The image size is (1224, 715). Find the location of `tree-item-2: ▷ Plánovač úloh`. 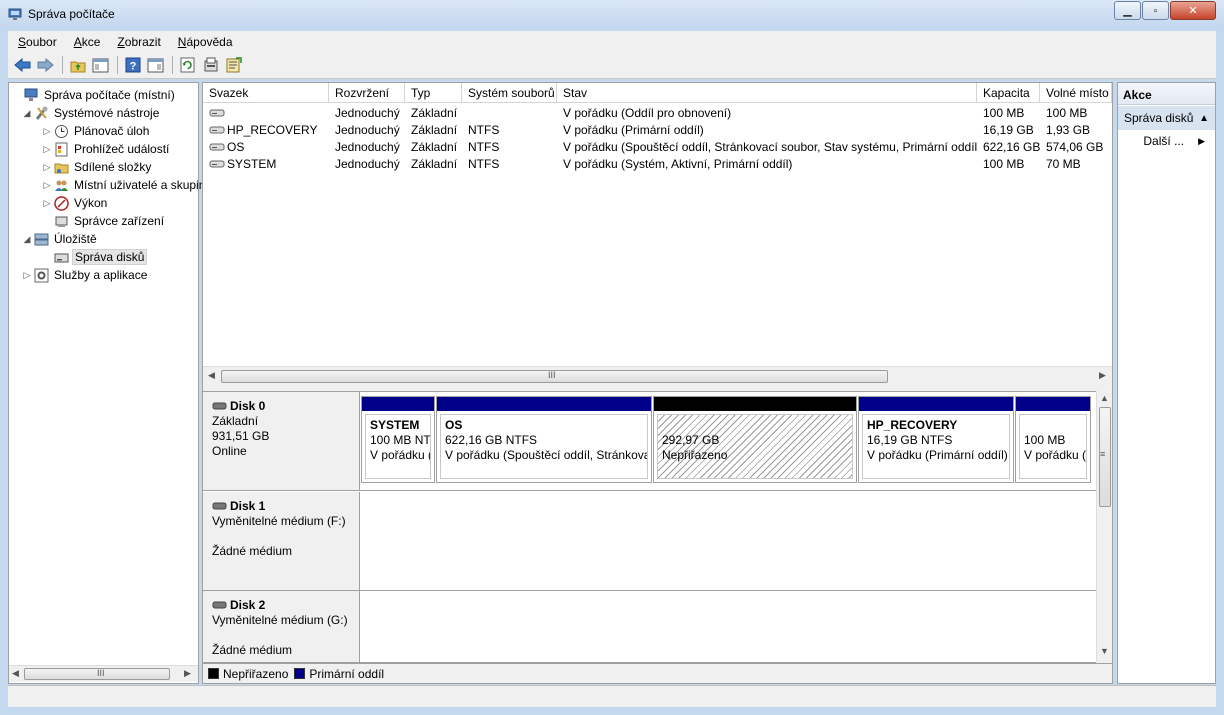

tree-item-2: ▷ Plánovač úloh is located at coordinates (96, 131).